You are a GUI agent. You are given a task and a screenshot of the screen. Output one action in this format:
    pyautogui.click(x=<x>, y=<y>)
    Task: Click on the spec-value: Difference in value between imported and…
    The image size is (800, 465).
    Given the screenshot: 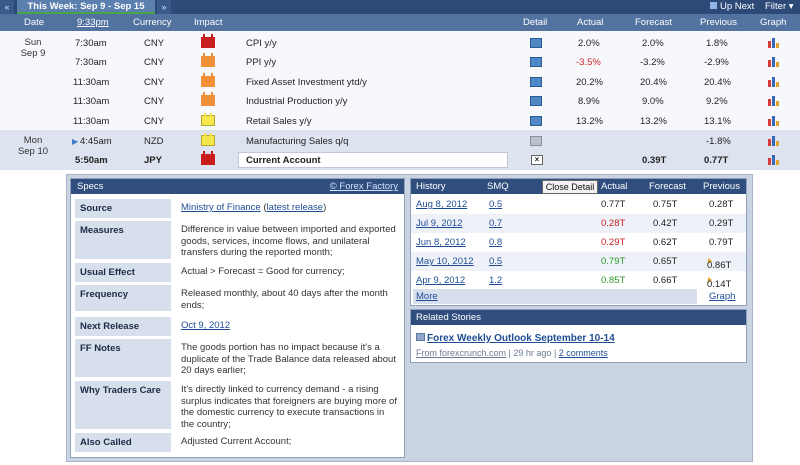 What is the action you would take?
    pyautogui.click(x=288, y=241)
    